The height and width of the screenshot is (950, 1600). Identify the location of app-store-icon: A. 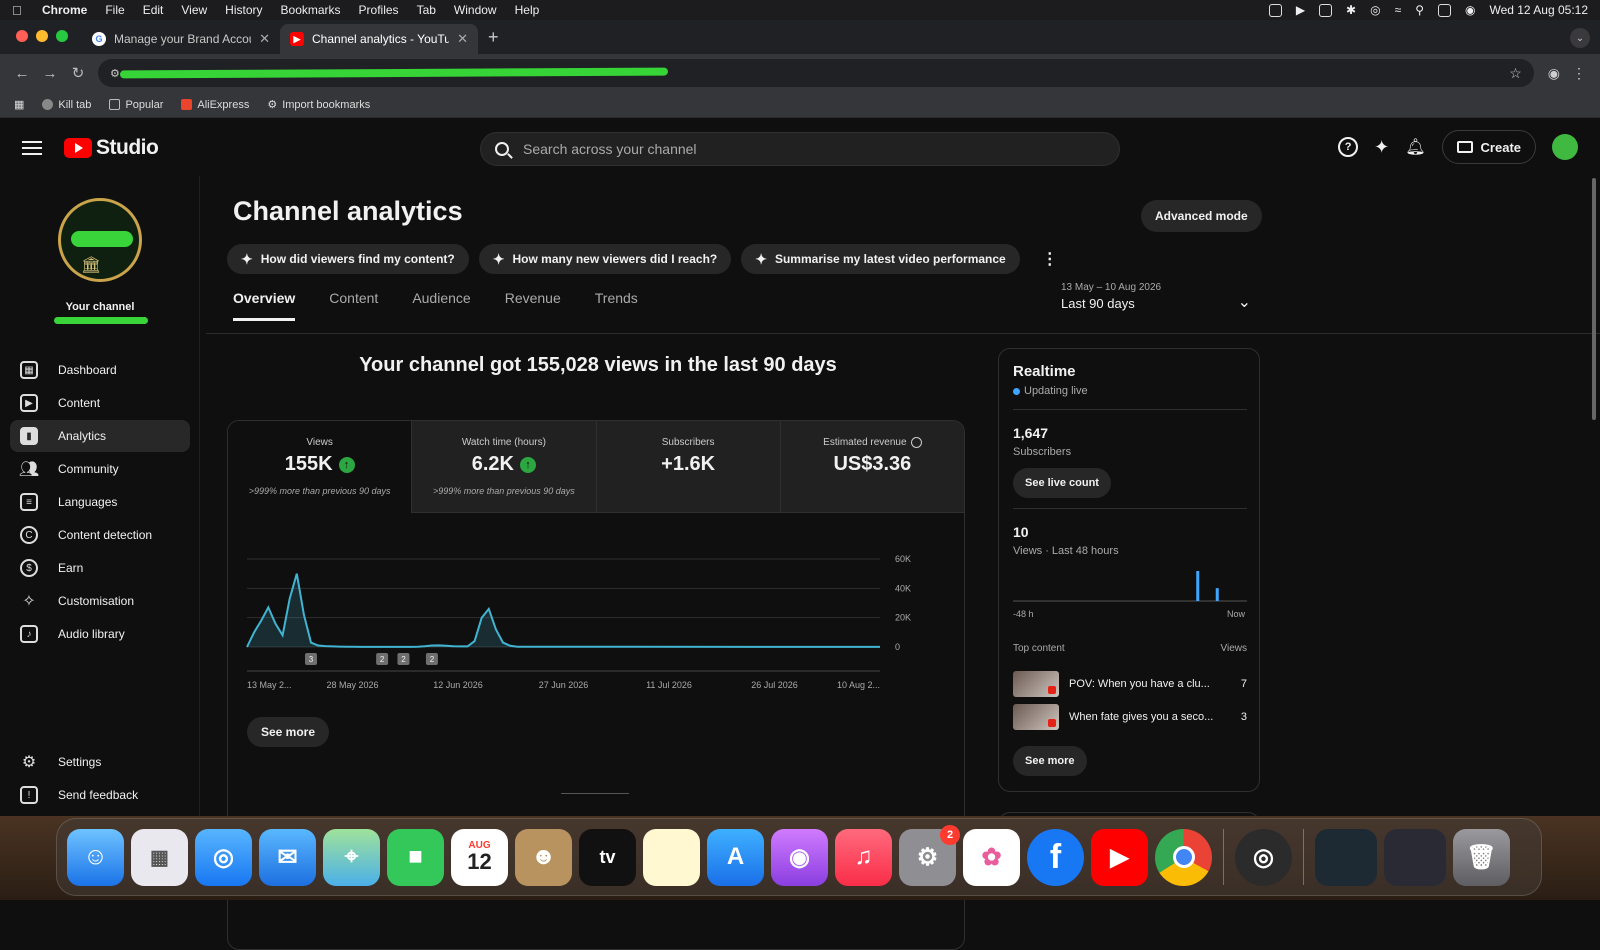
(735, 857).